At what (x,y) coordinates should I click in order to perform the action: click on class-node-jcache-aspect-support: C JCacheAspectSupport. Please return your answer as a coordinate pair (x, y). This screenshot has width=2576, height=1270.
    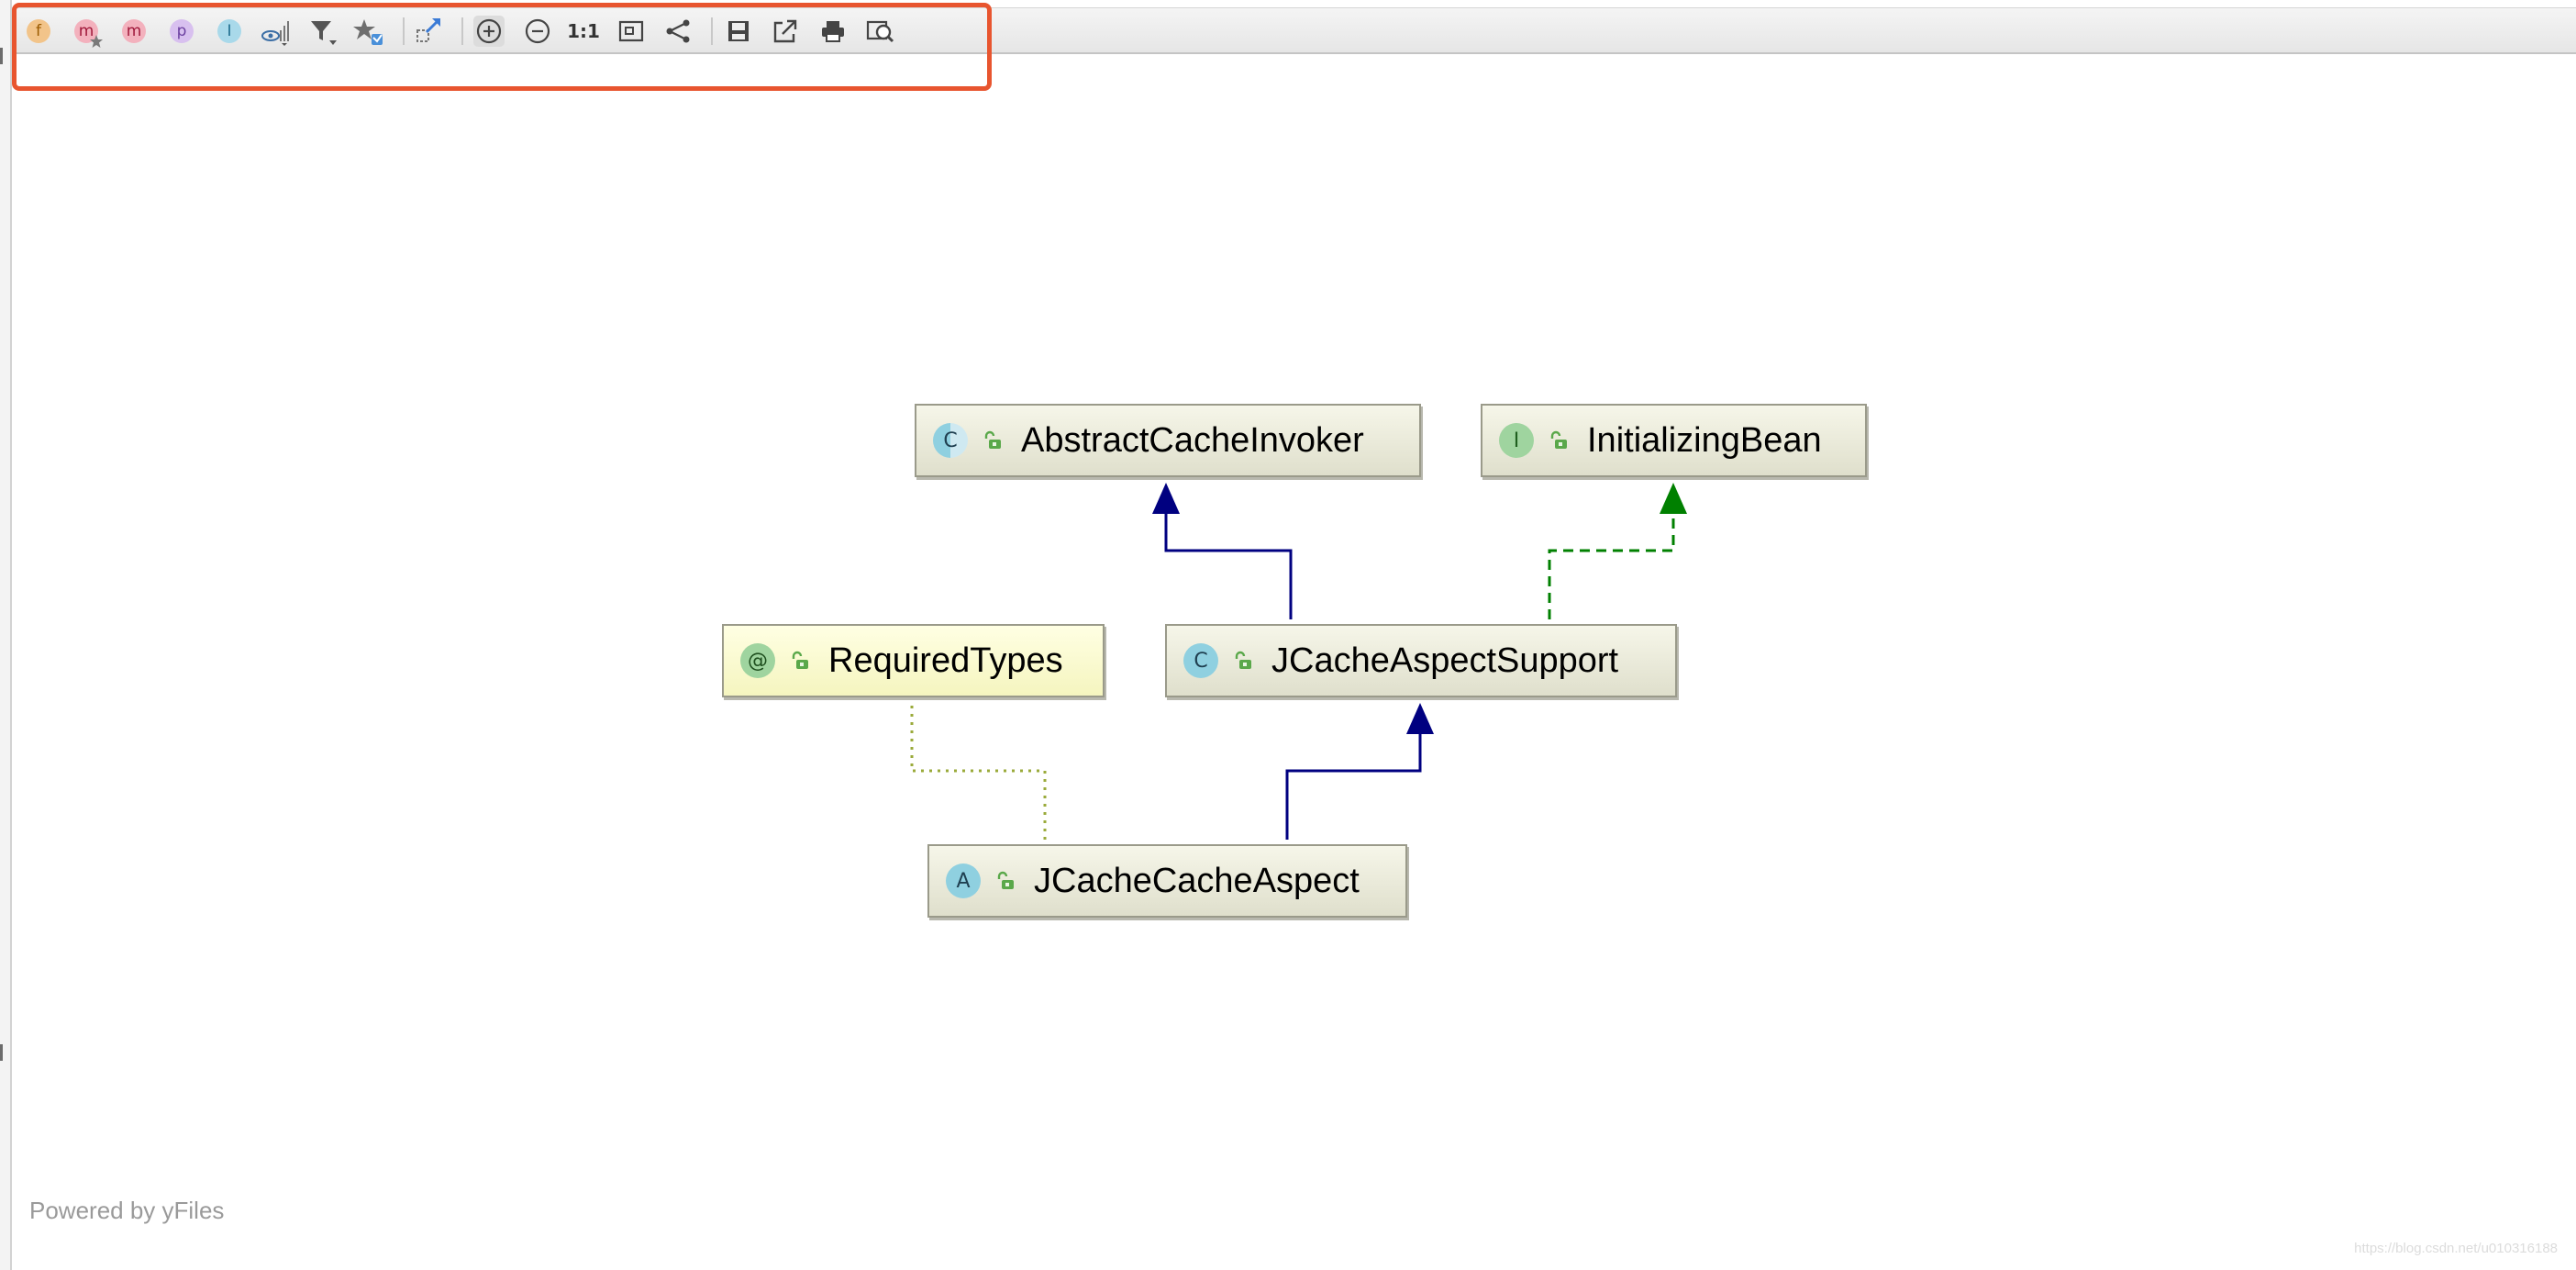
    Looking at the image, I should click on (1421, 660).